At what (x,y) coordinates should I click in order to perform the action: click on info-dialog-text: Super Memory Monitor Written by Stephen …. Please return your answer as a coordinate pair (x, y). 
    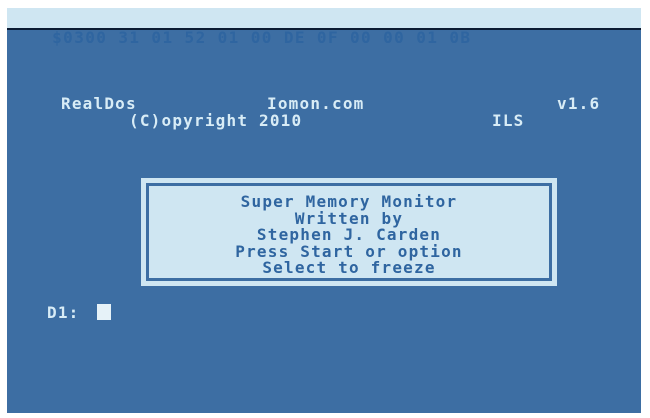
    Looking at the image, I should click on (349, 235).